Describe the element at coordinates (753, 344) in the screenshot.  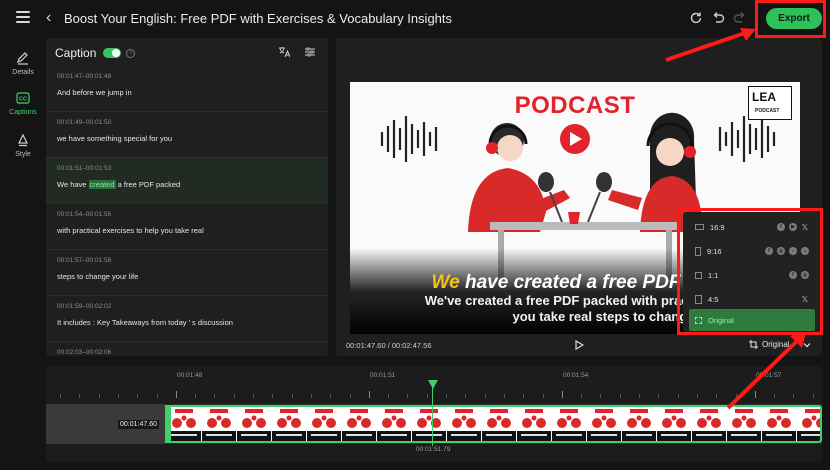
I see `crop-icon` at that location.